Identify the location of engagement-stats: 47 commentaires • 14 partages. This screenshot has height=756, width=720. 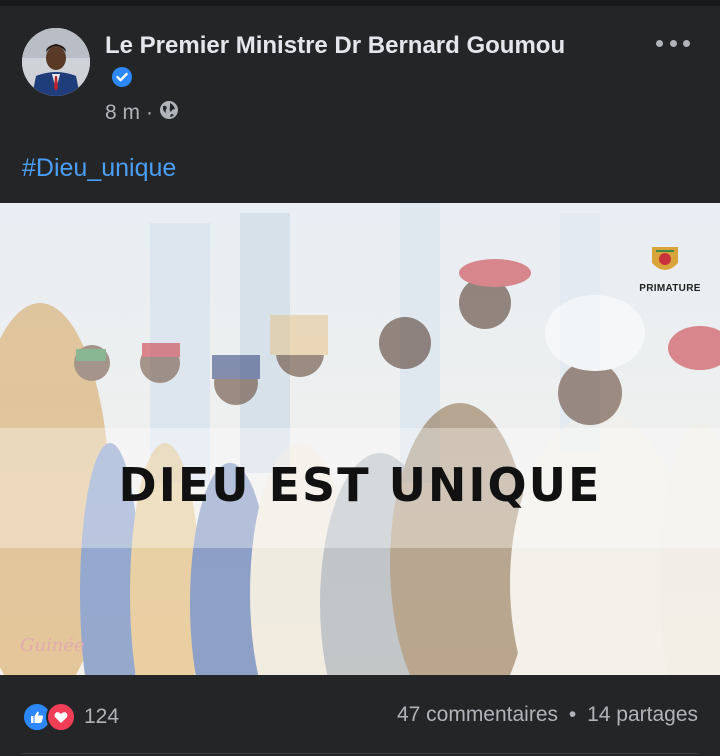
(547, 715).